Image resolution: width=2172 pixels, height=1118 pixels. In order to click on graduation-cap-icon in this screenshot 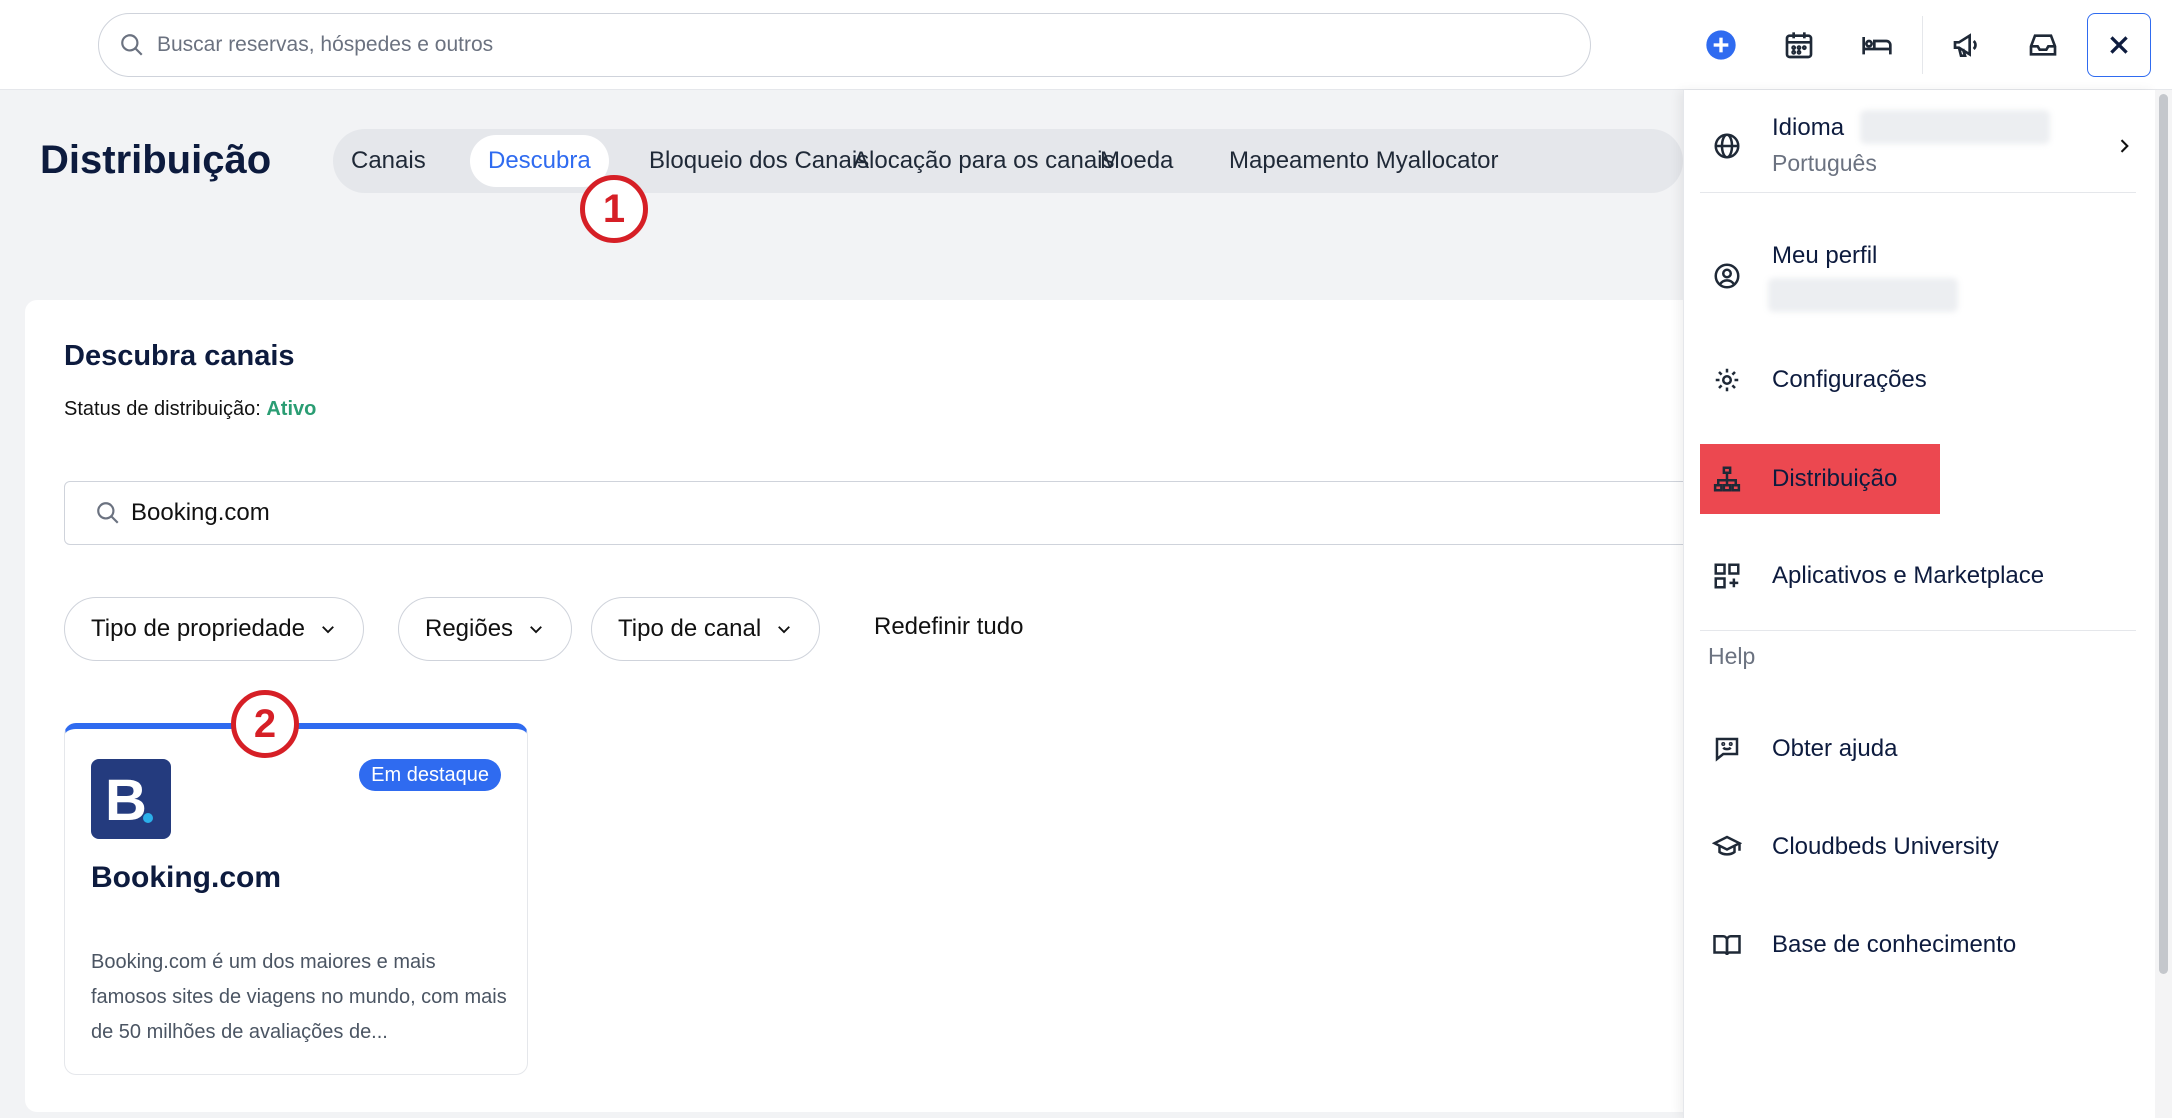, I will do `click(1727, 845)`.